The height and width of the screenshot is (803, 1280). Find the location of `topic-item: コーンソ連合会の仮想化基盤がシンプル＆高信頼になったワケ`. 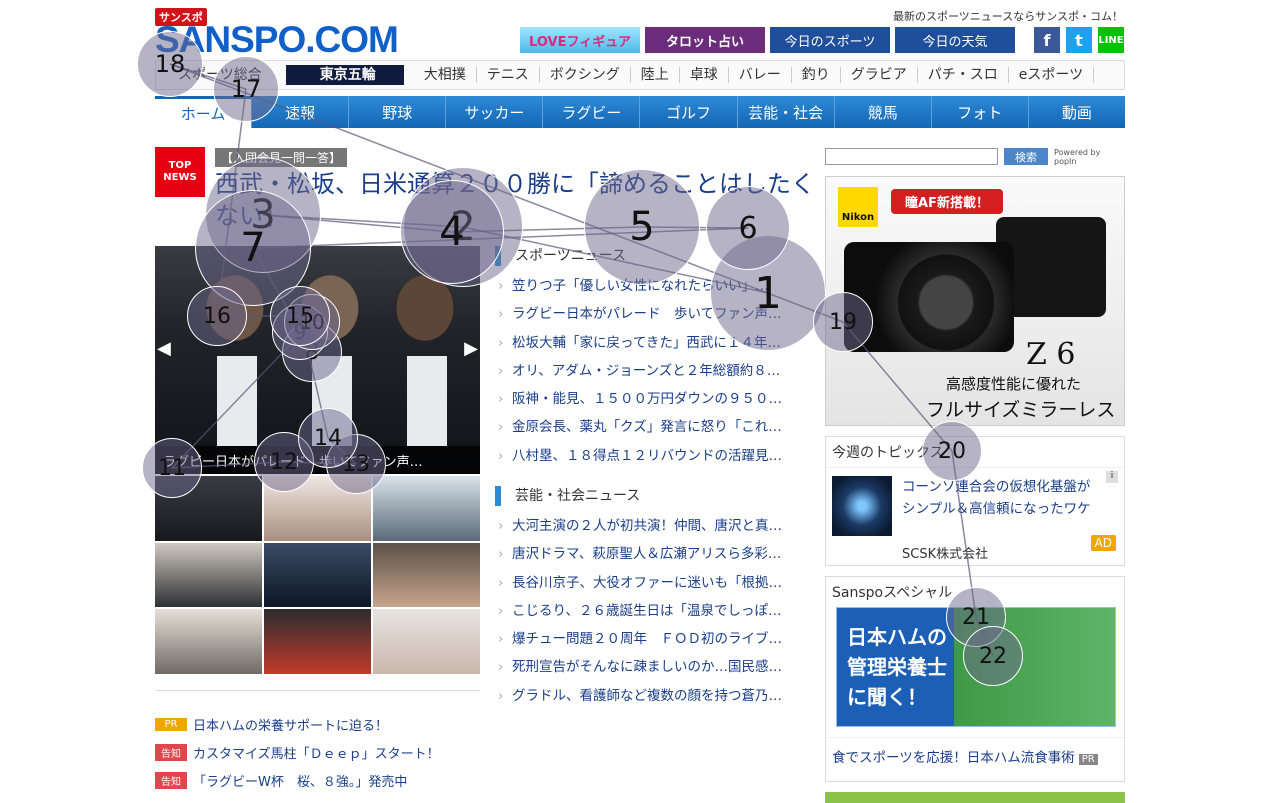

topic-item: コーンソ連合会の仮想化基盤がシンプル＆高信頼になったワケ is located at coordinates (975, 506).